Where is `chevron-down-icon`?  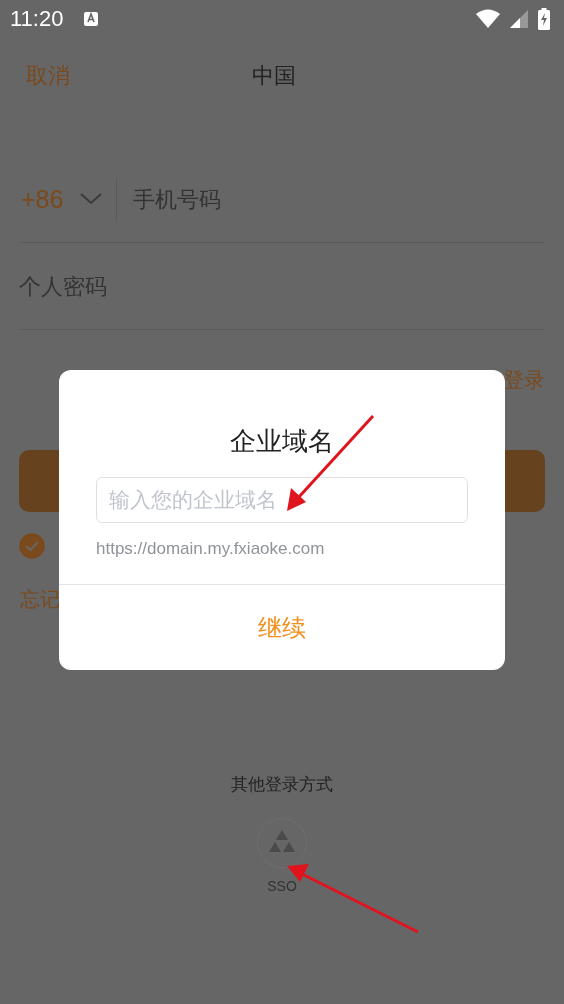 chevron-down-icon is located at coordinates (91, 199).